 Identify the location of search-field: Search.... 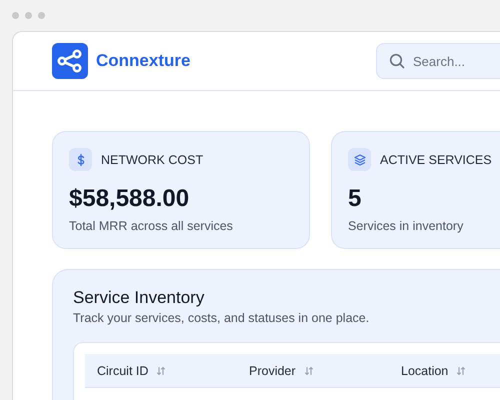
(438, 61).